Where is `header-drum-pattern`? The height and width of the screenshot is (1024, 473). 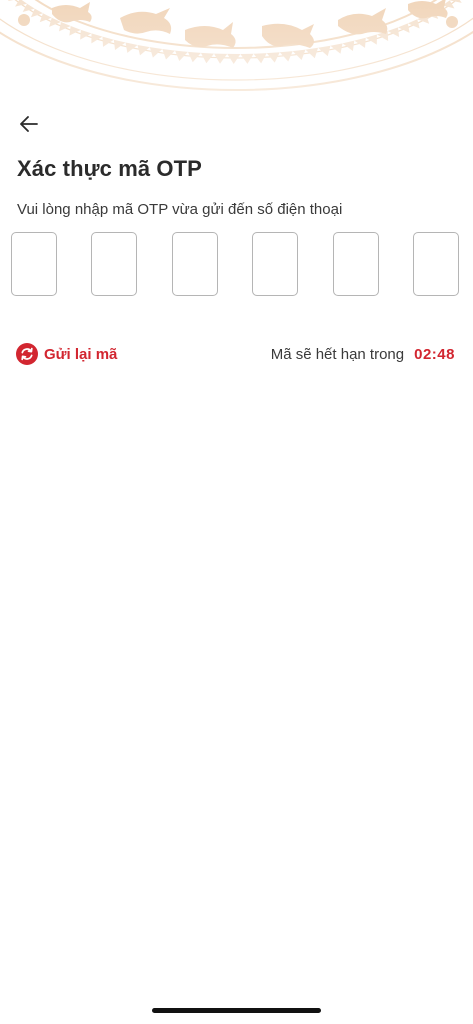 header-drum-pattern is located at coordinates (236, 75).